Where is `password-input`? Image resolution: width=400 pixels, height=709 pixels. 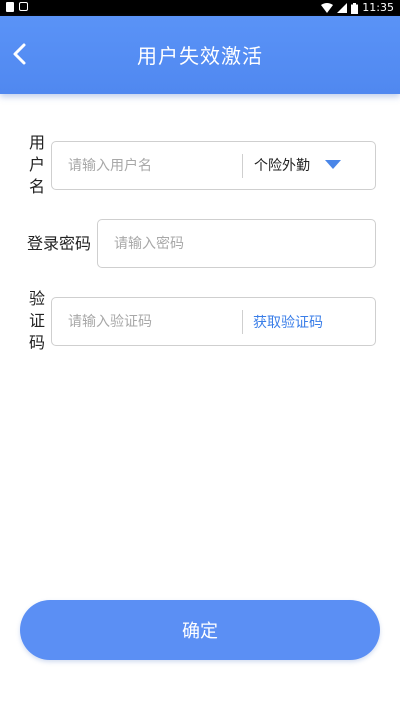 password-input is located at coordinates (239, 243).